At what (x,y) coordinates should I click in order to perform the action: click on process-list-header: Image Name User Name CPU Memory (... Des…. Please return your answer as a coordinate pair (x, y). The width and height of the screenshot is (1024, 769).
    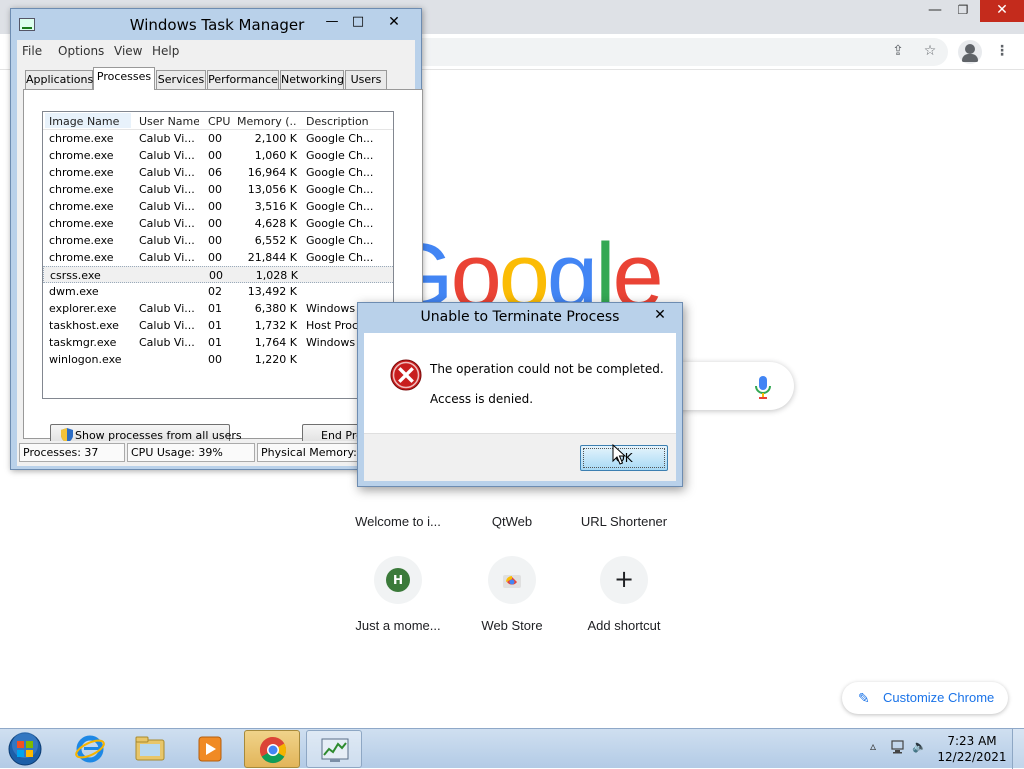
    Looking at the image, I should click on (218, 121).